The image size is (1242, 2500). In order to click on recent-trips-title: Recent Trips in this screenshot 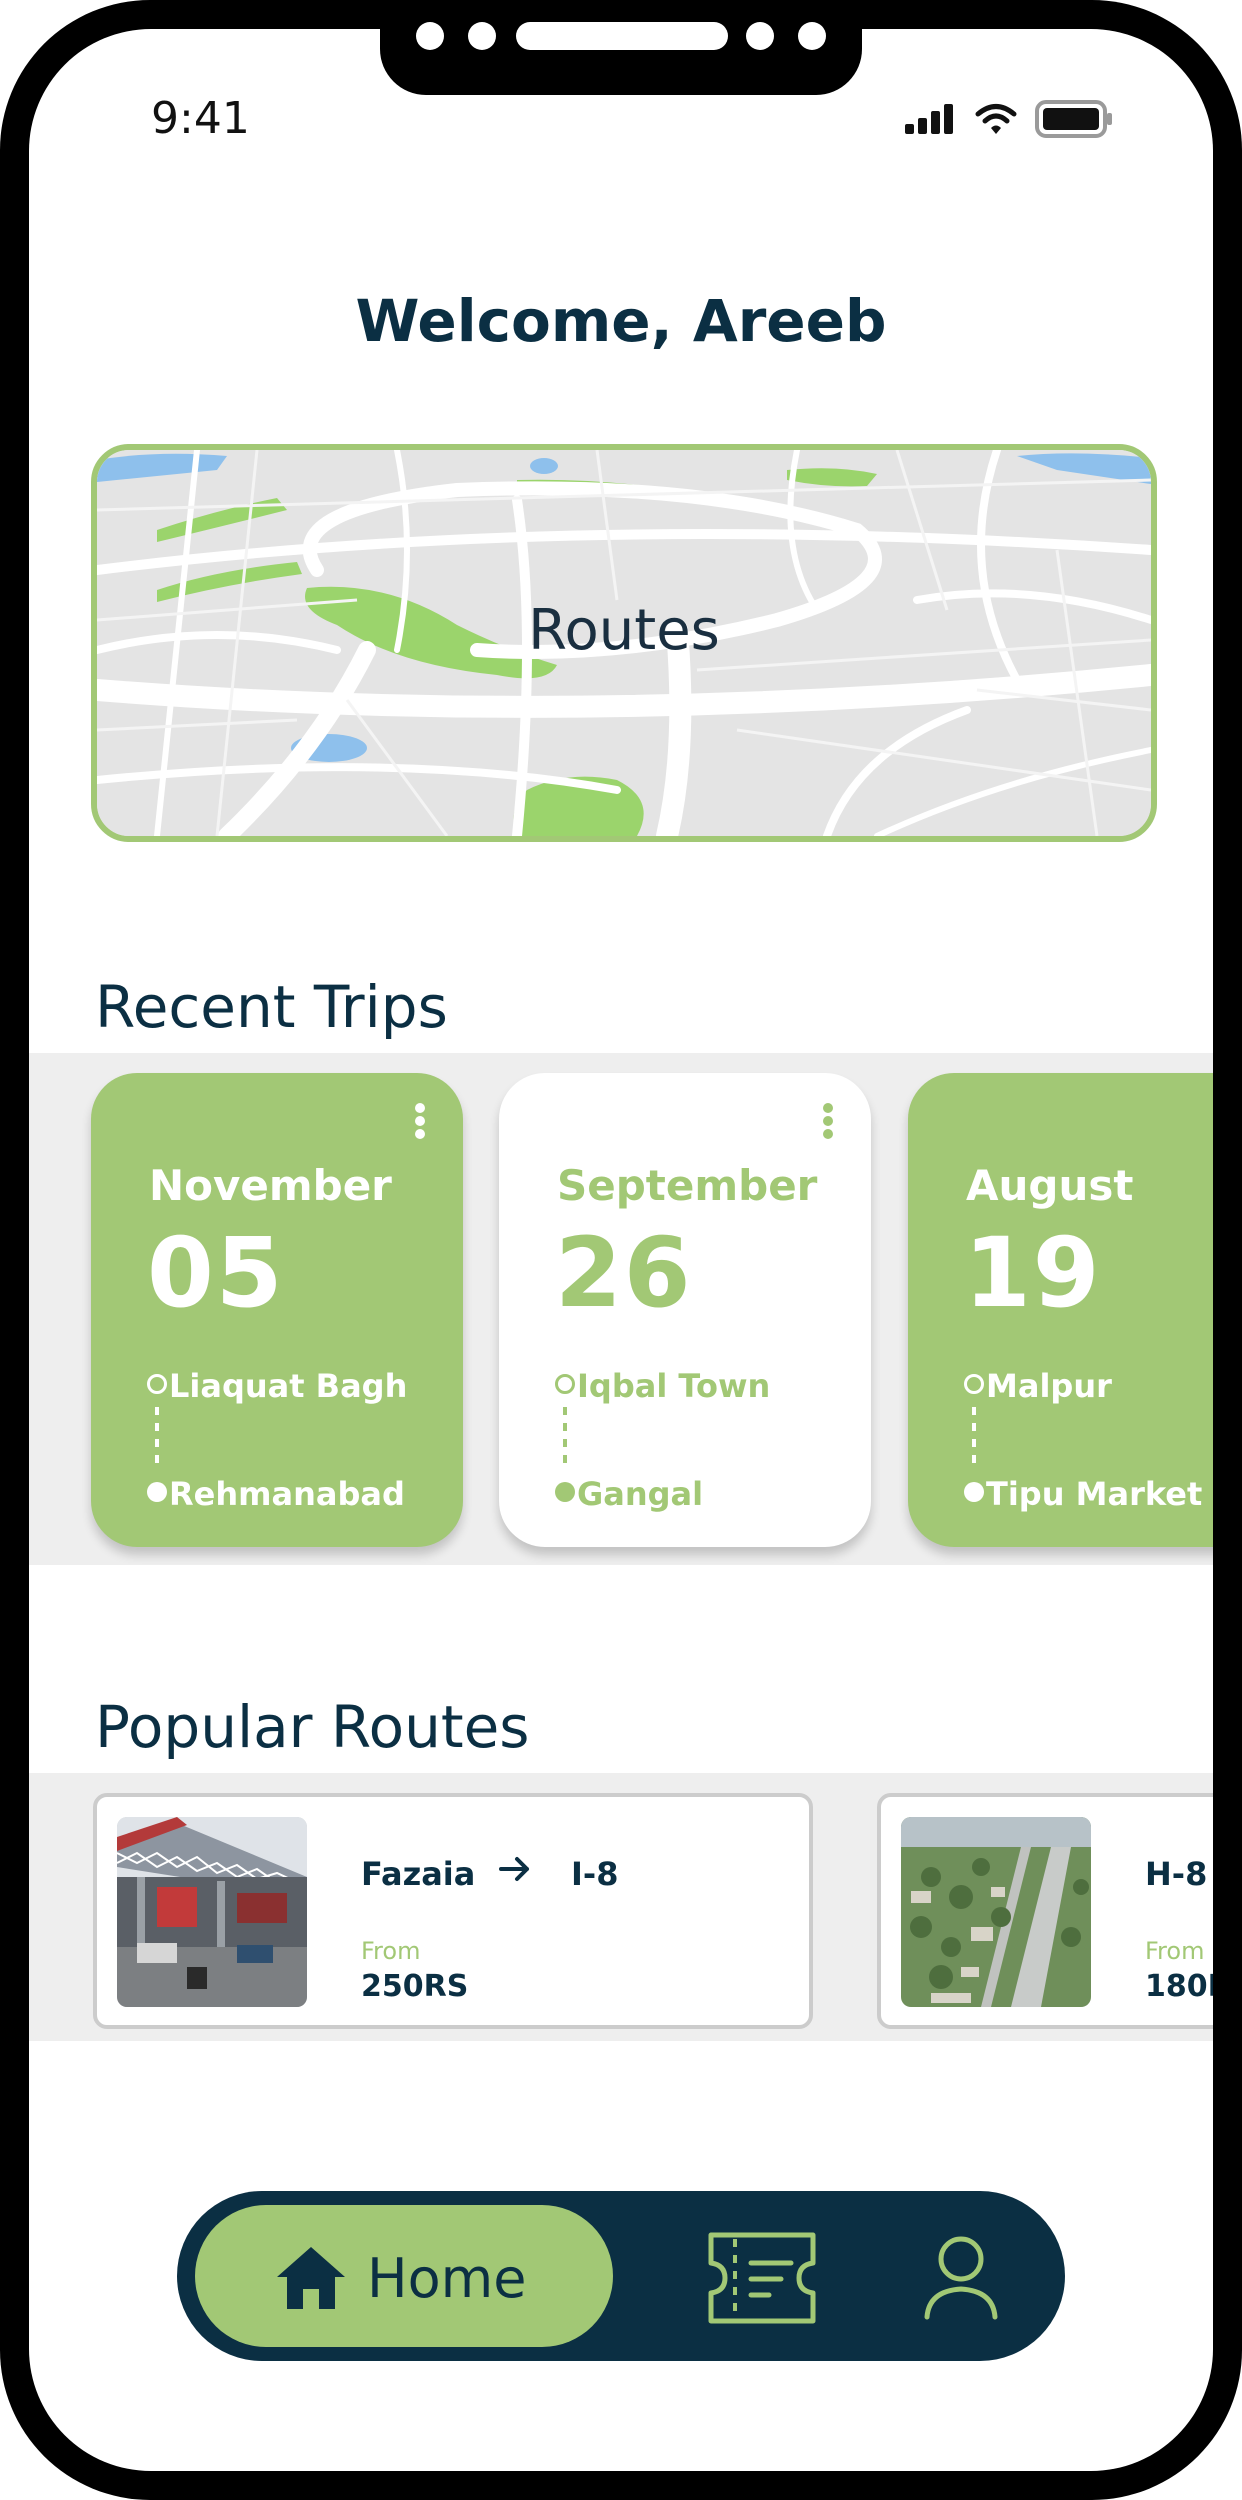, I will do `click(271, 1007)`.